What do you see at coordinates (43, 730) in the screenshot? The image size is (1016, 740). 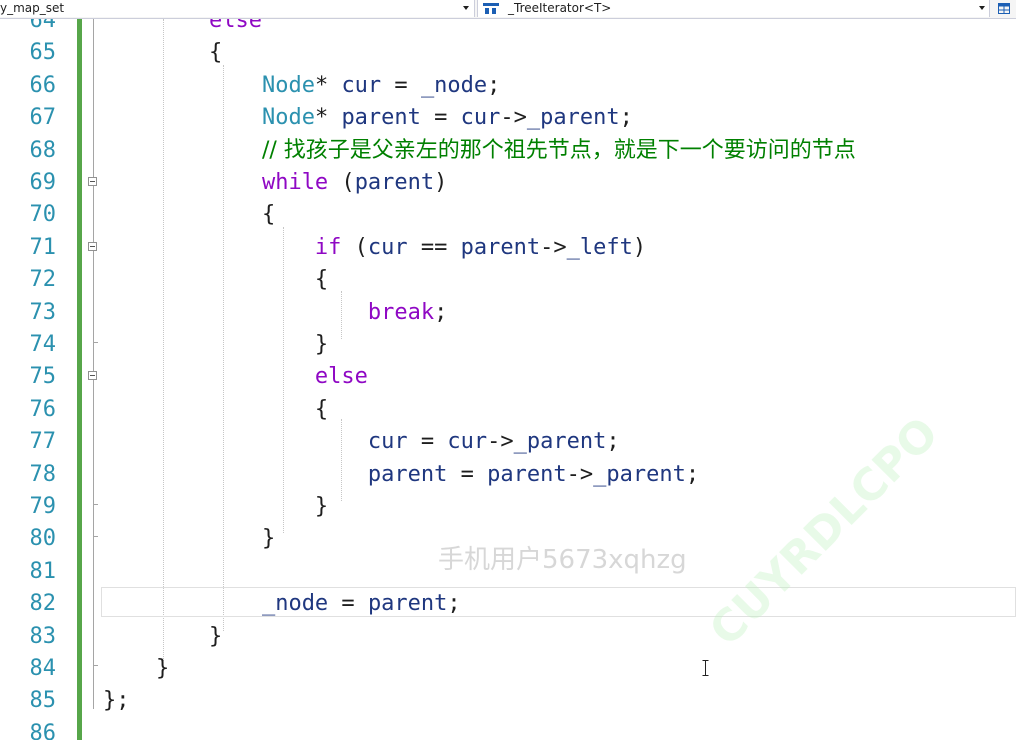 I see `line-number: 86` at bounding box center [43, 730].